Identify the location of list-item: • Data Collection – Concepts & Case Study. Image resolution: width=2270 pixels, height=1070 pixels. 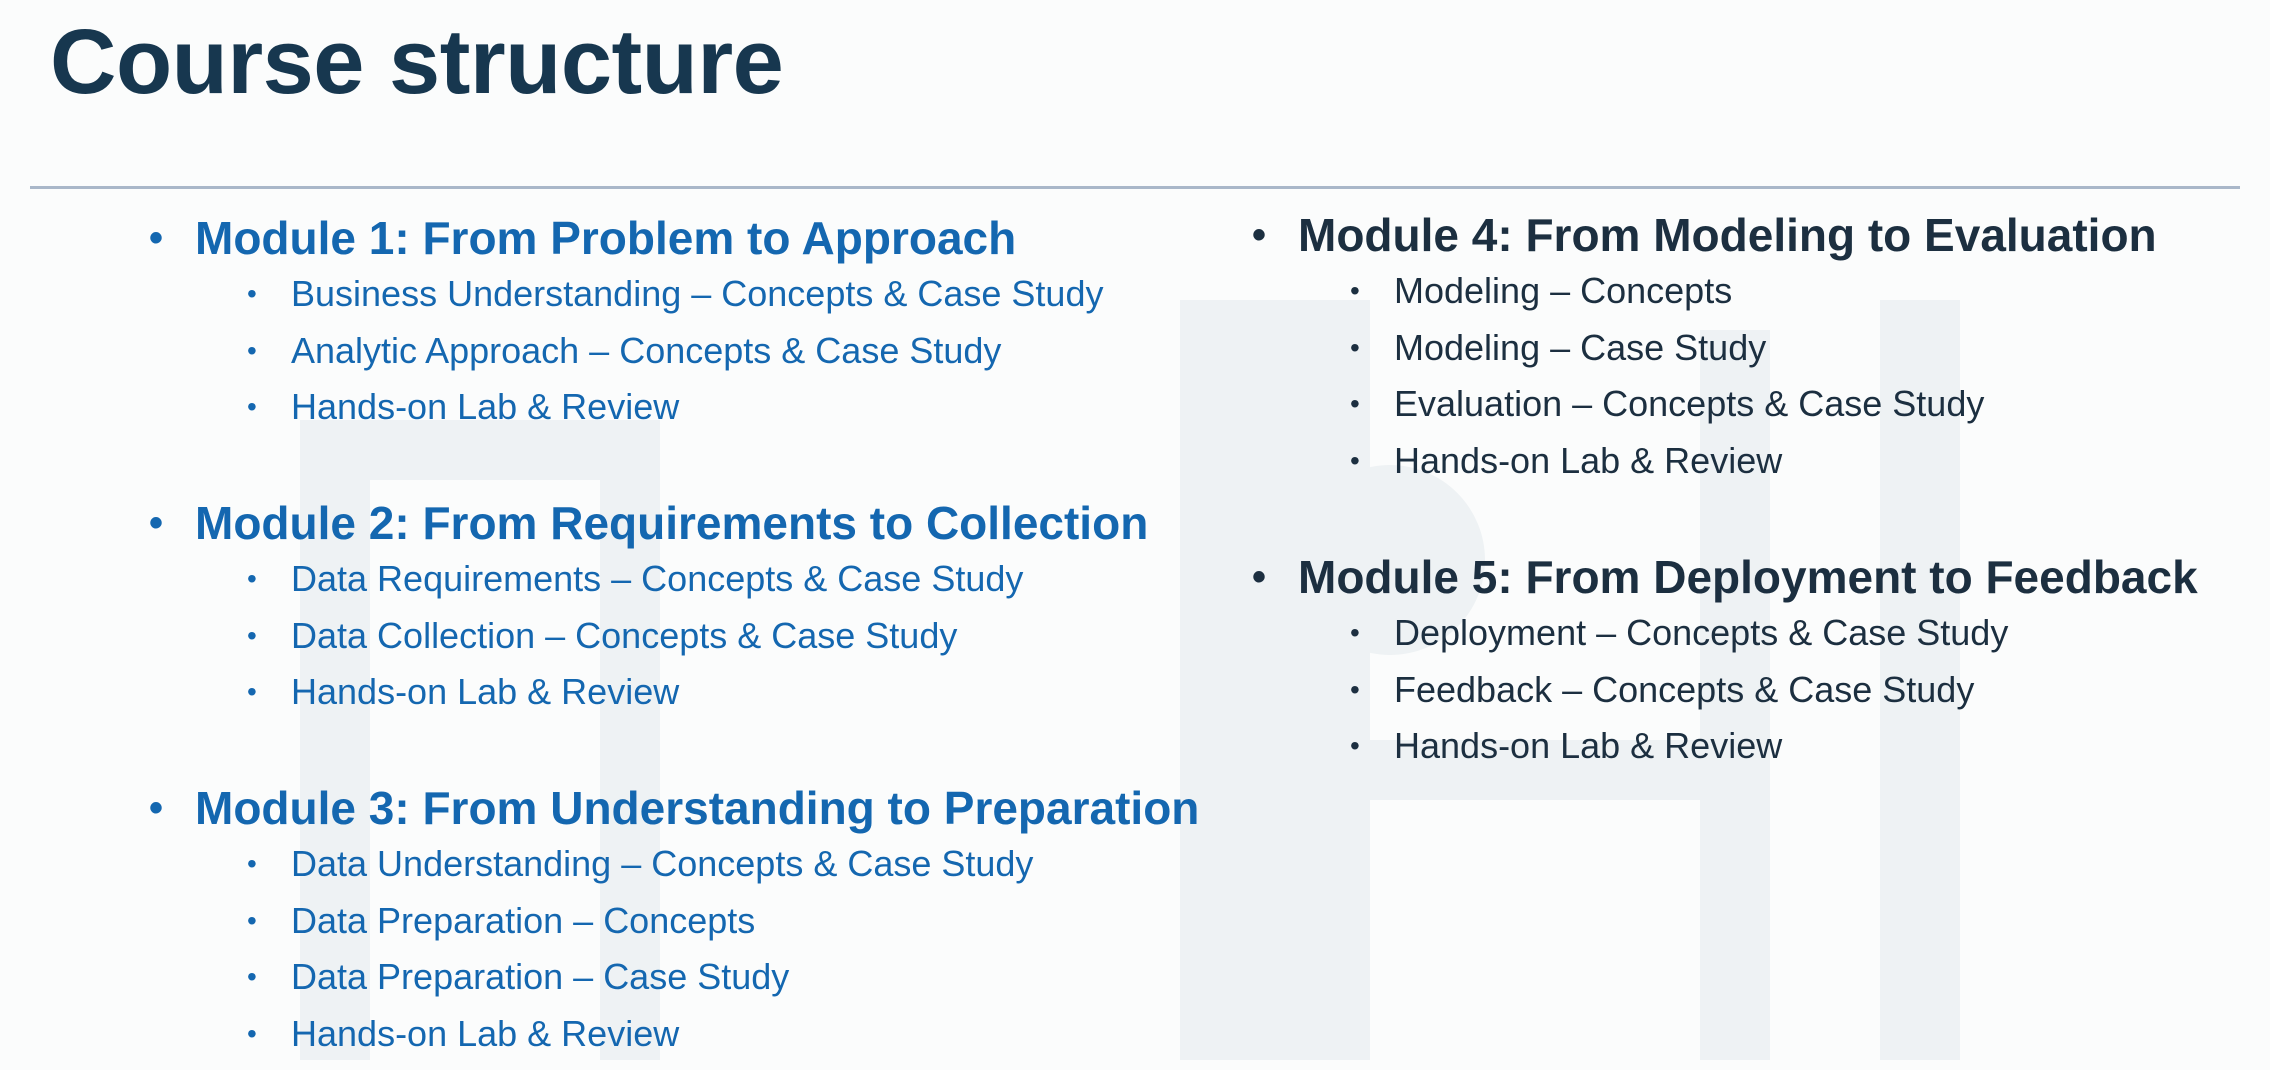
(671, 636).